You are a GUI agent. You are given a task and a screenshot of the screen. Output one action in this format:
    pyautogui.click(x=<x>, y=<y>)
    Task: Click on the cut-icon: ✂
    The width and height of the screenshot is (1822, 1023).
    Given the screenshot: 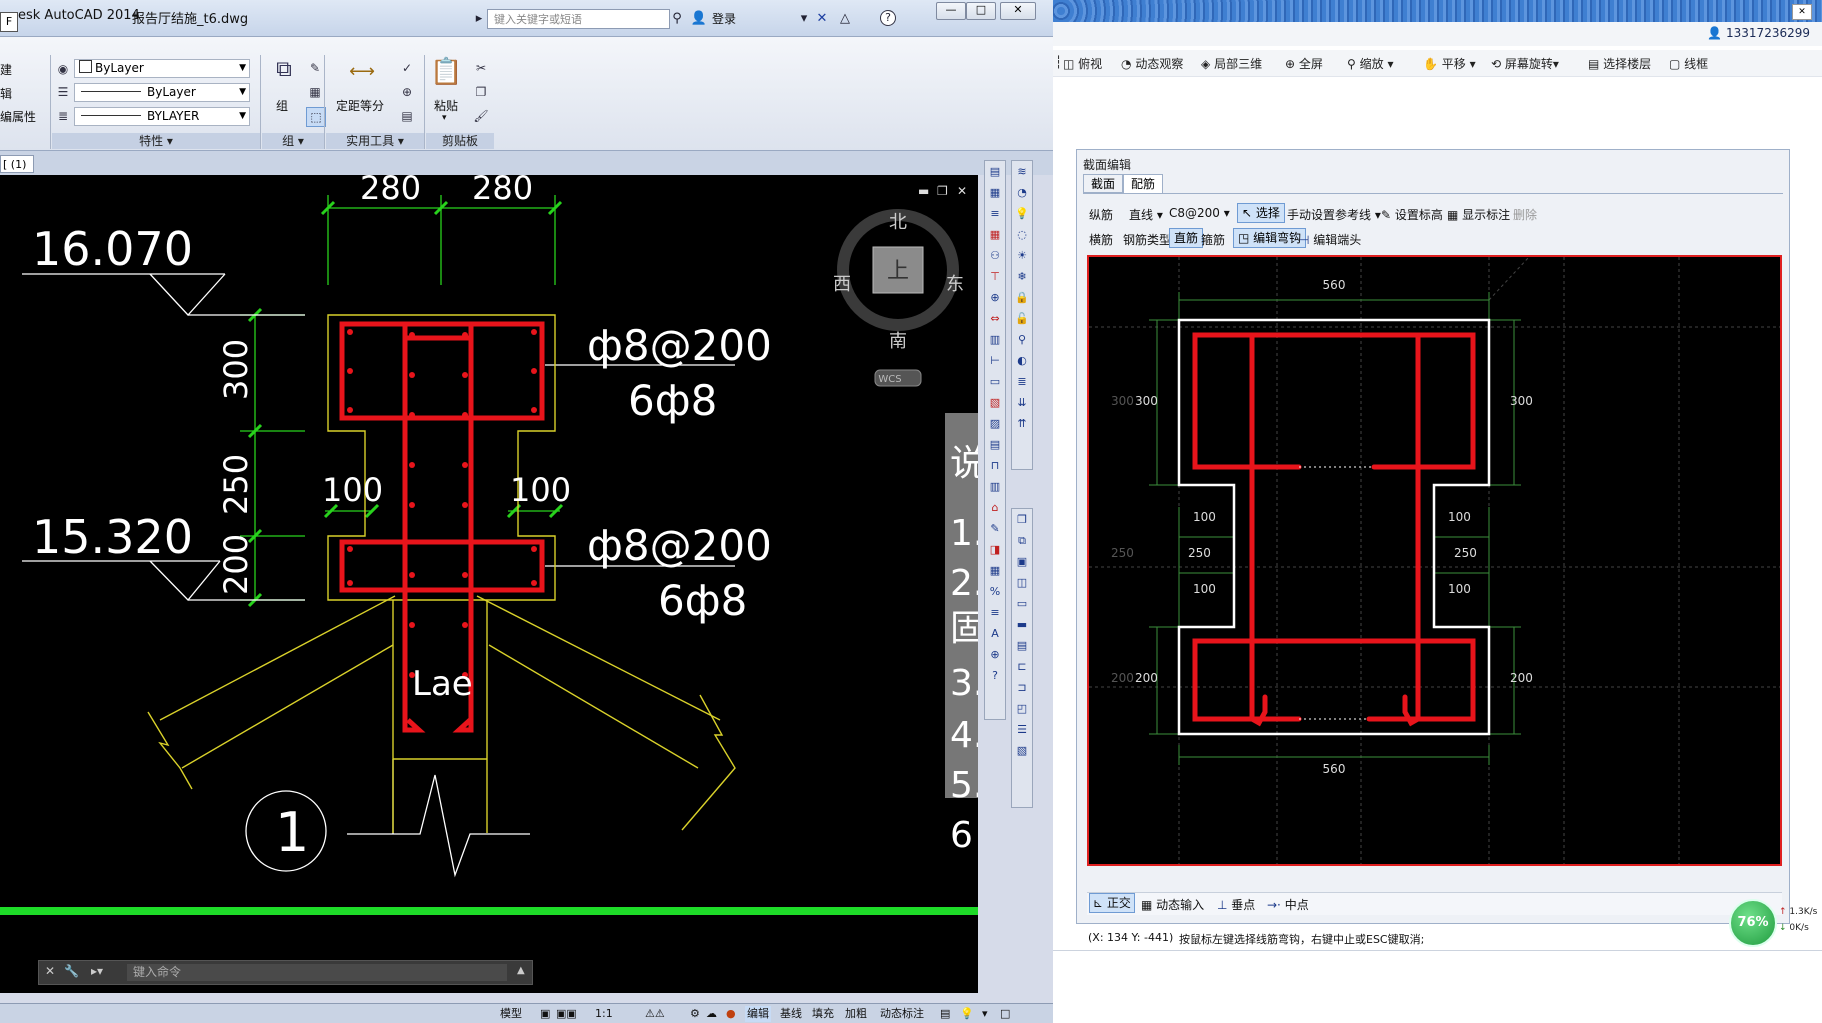 What is the action you would take?
    pyautogui.click(x=481, y=68)
    